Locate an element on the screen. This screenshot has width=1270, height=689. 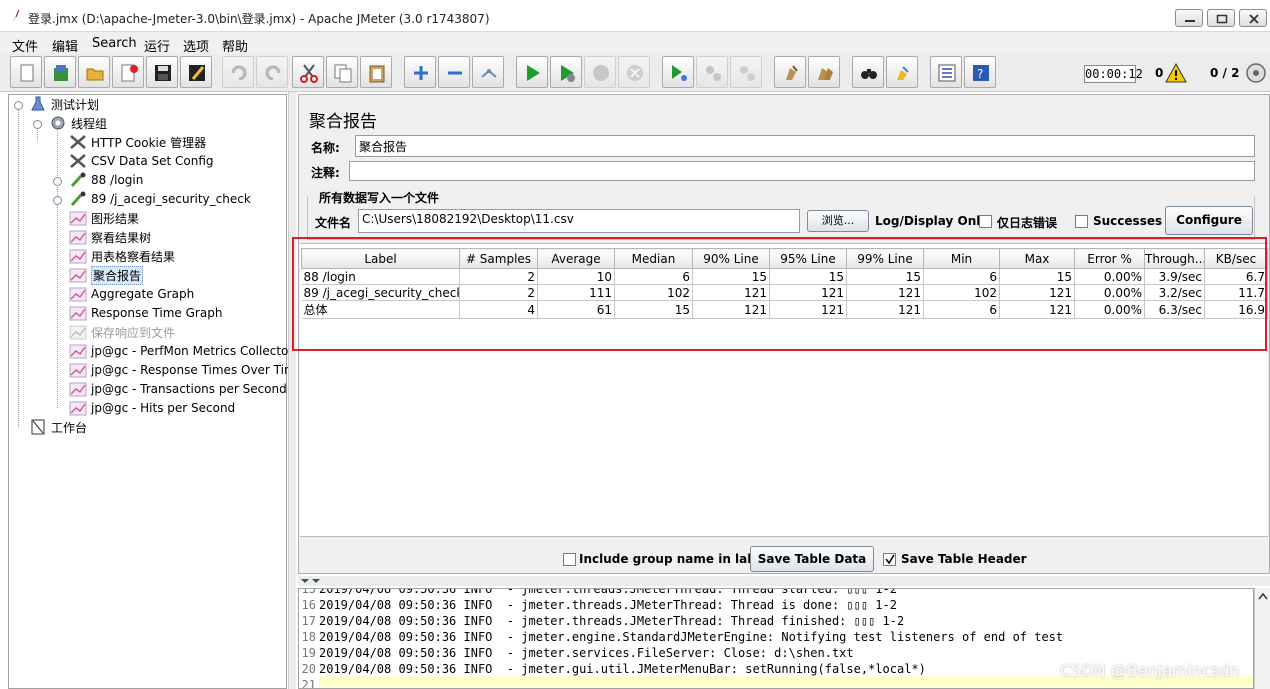
close-plan-button is located at coordinates (128, 72).